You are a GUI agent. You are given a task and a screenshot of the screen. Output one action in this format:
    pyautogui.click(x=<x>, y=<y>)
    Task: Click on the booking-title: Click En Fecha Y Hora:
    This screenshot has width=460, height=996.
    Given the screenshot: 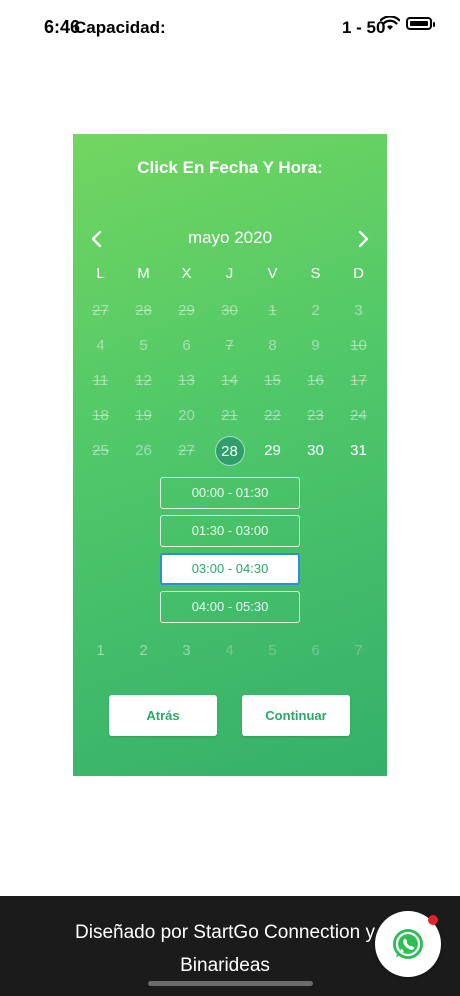 What is the action you would take?
    pyautogui.click(x=230, y=167)
    